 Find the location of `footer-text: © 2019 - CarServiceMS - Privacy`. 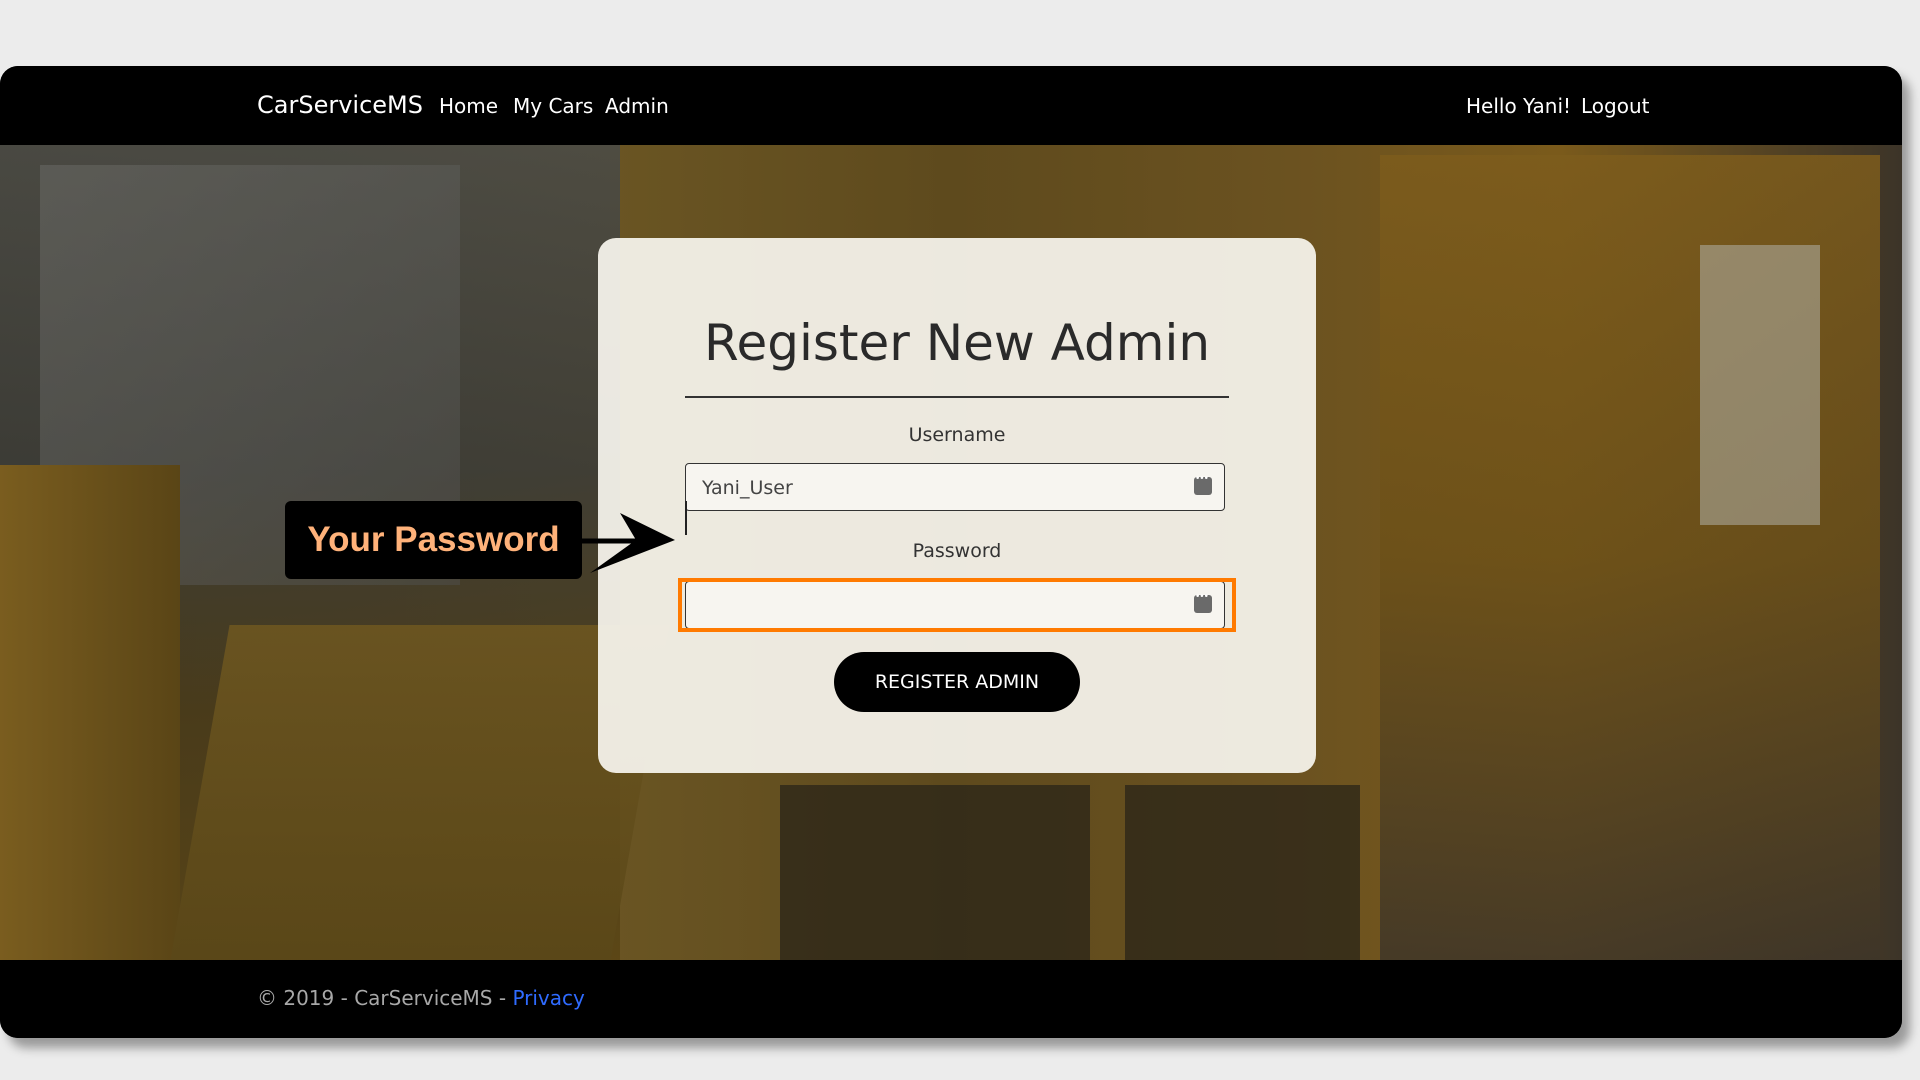

footer-text: © 2019 - CarServiceMS - Privacy is located at coordinates (421, 998).